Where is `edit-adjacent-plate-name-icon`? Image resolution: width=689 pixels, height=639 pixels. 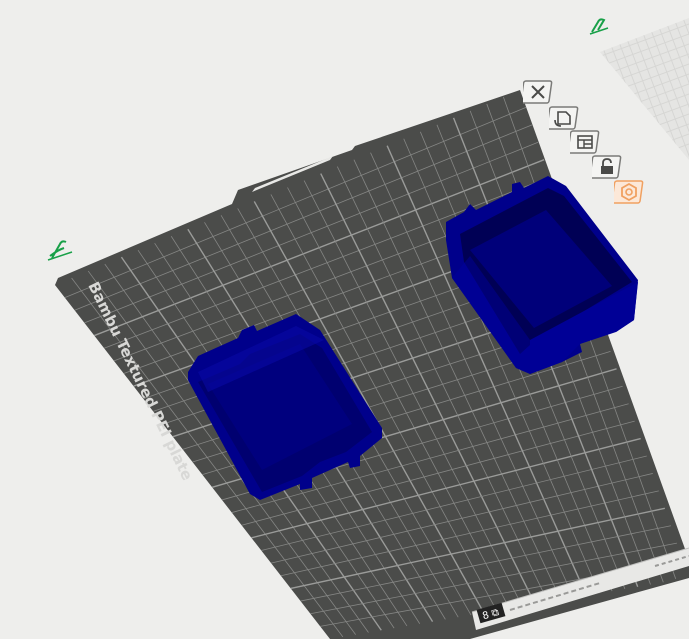 edit-adjacent-plate-name-icon is located at coordinates (599, 26).